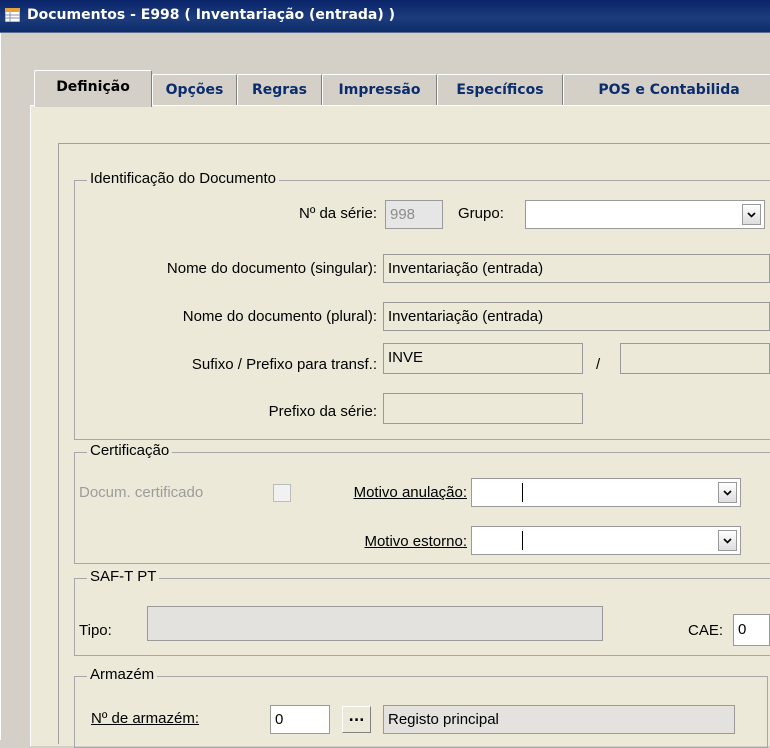 This screenshot has height=748, width=770. I want to click on armazem-num-field: 0, so click(300, 719).